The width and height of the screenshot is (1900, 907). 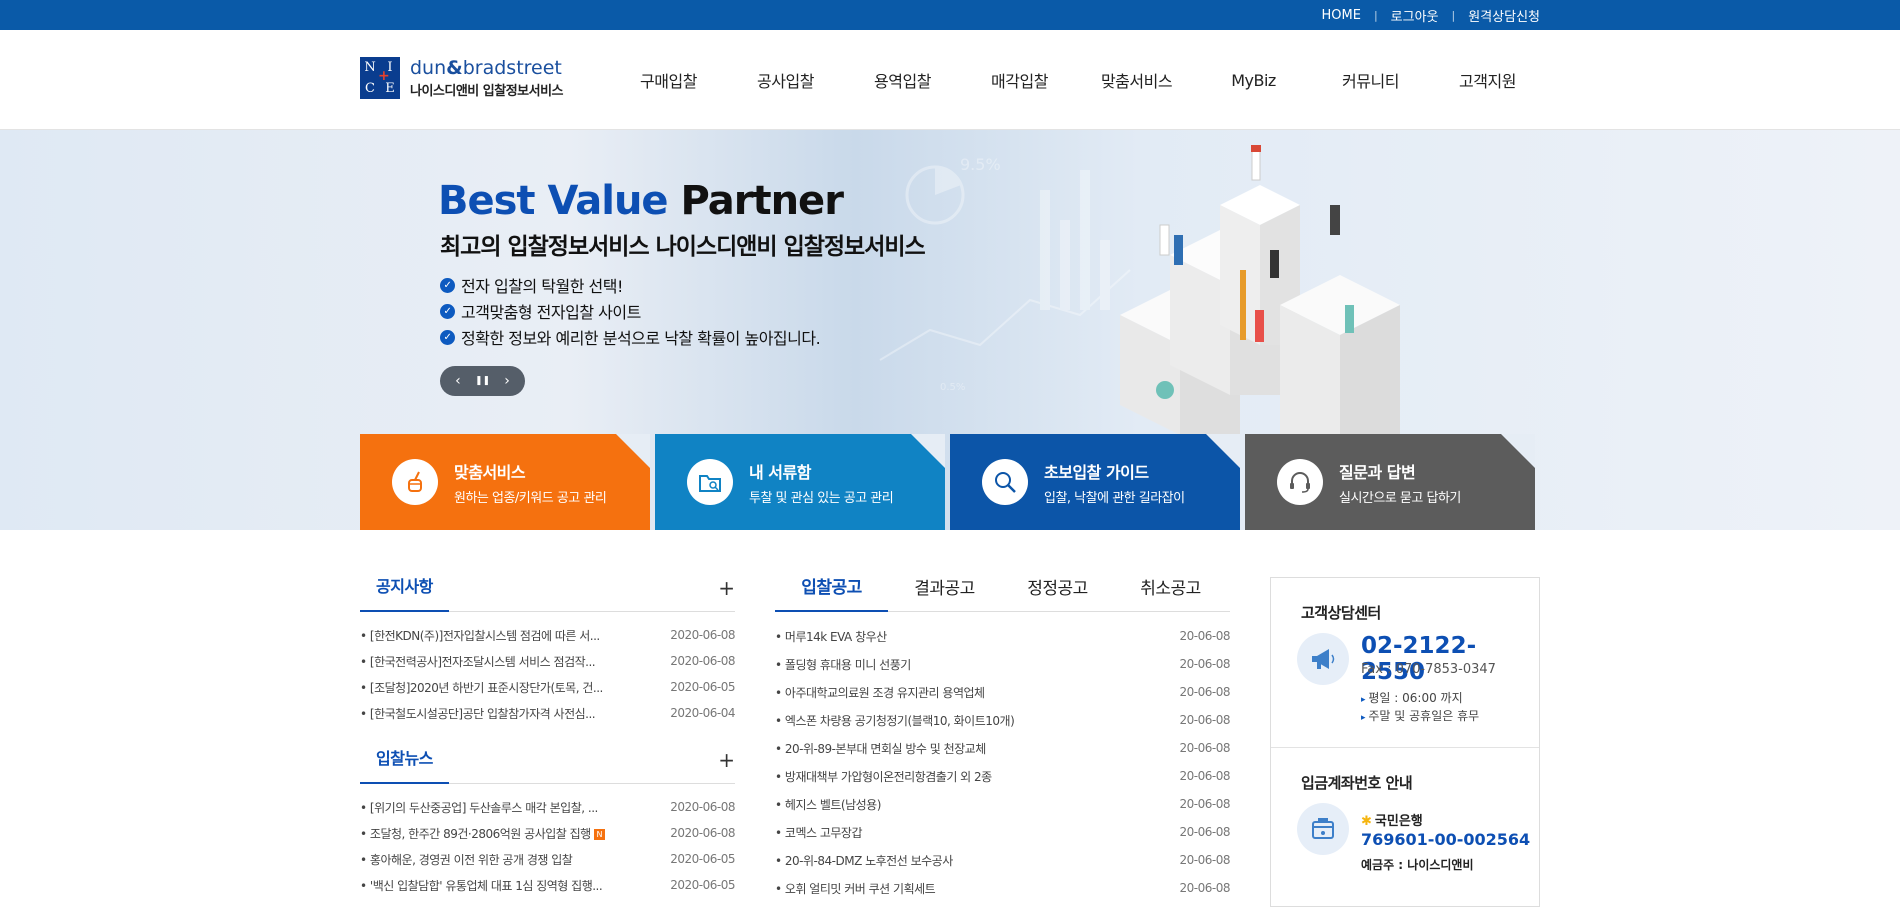 What do you see at coordinates (630, 337) in the screenshot?
I see `hero-bullet: ✓ 정확한 정보와 예리한 분석으로 낙찰 확률이 높아집니다.` at bounding box center [630, 337].